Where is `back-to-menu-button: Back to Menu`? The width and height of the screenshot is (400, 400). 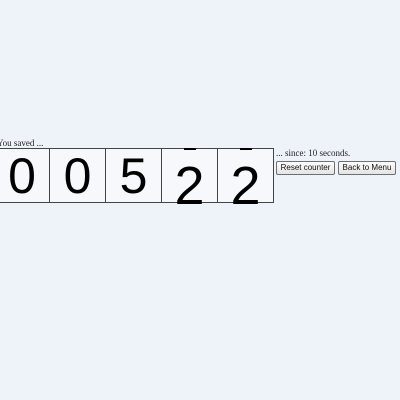
back-to-menu-button: Back to Menu is located at coordinates (367, 168).